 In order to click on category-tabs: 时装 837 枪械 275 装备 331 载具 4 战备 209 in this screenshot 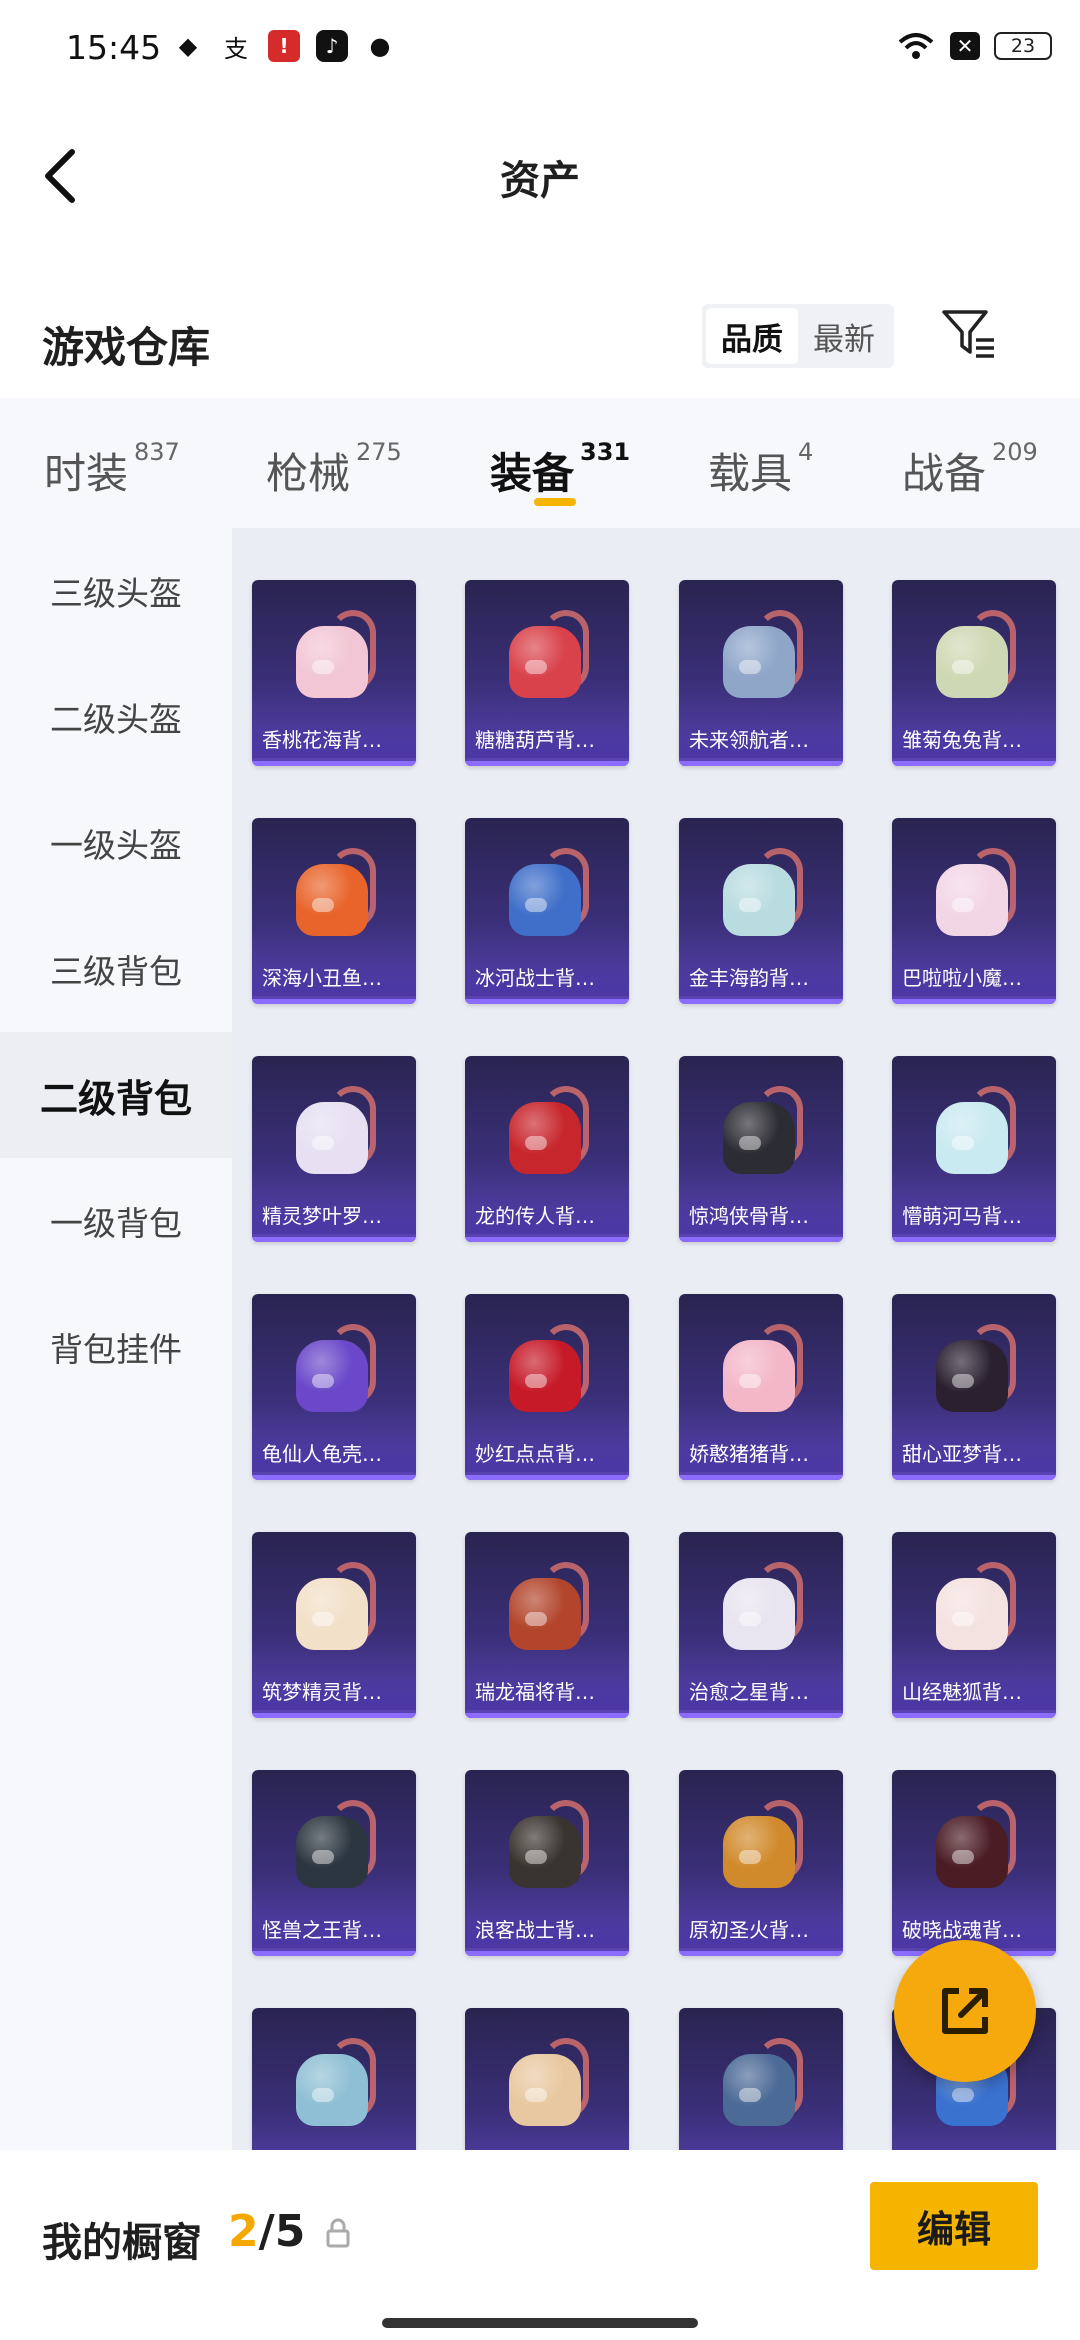, I will do `click(540, 463)`.